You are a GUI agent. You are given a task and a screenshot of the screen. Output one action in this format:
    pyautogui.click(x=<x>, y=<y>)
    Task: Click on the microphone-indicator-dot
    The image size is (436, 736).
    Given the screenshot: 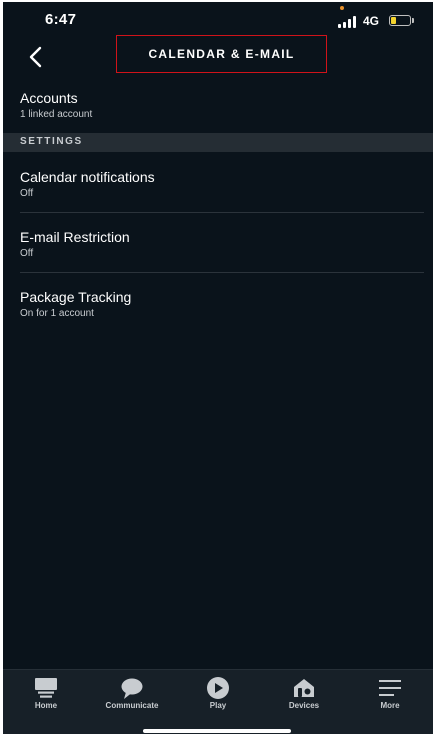 What is the action you would take?
    pyautogui.click(x=342, y=8)
    